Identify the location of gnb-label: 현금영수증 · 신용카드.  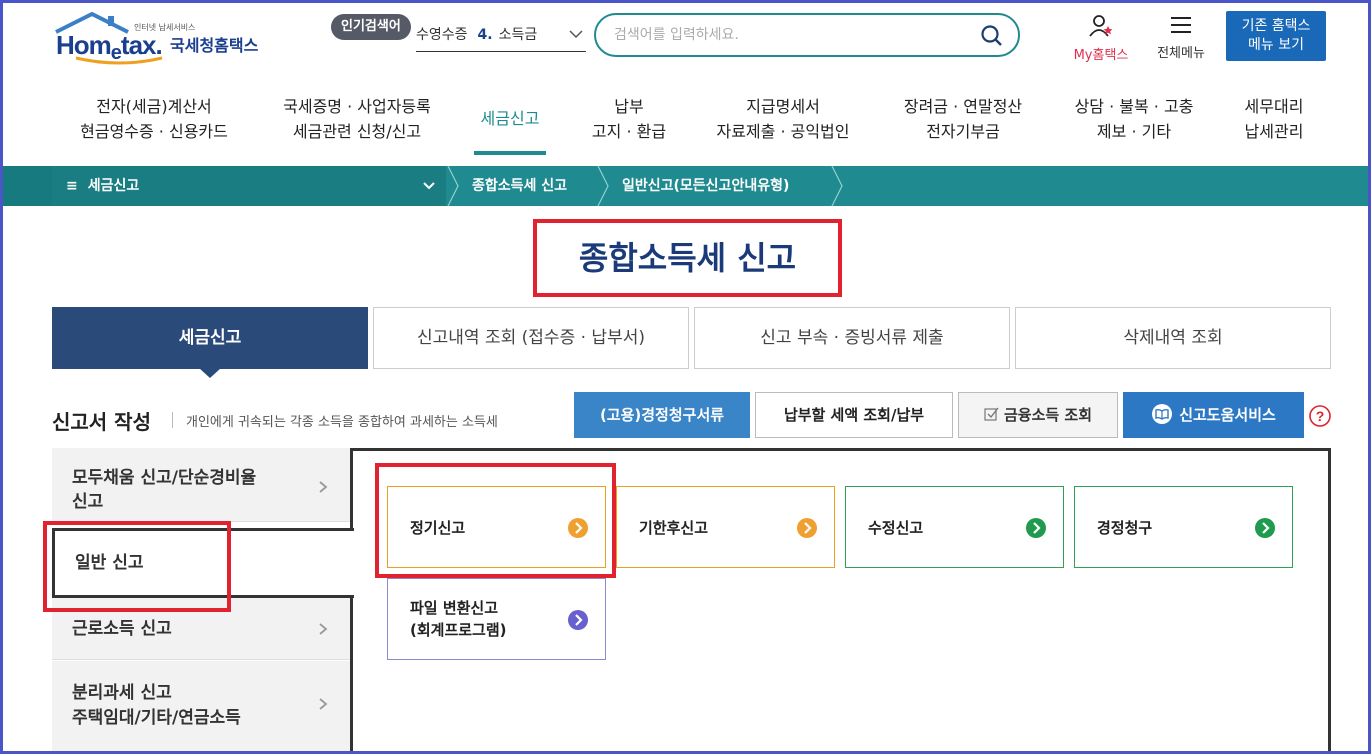
(154, 131).